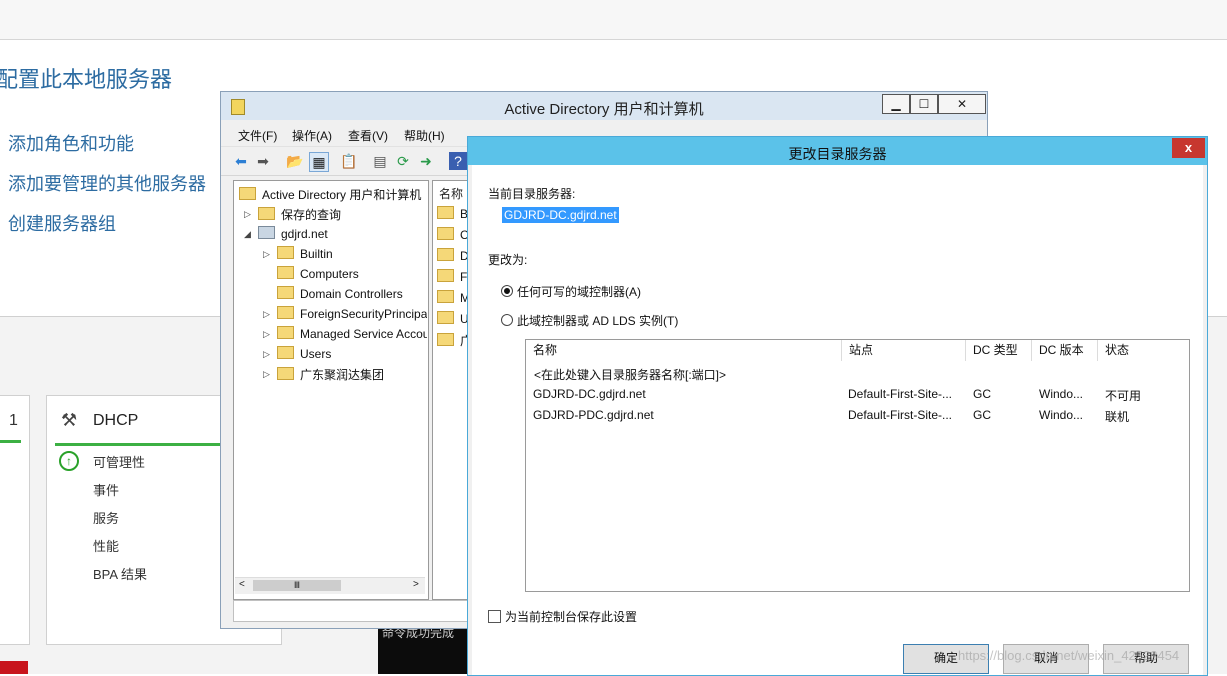  What do you see at coordinates (380, 161) in the screenshot?
I see `properties-icon: ▤` at bounding box center [380, 161].